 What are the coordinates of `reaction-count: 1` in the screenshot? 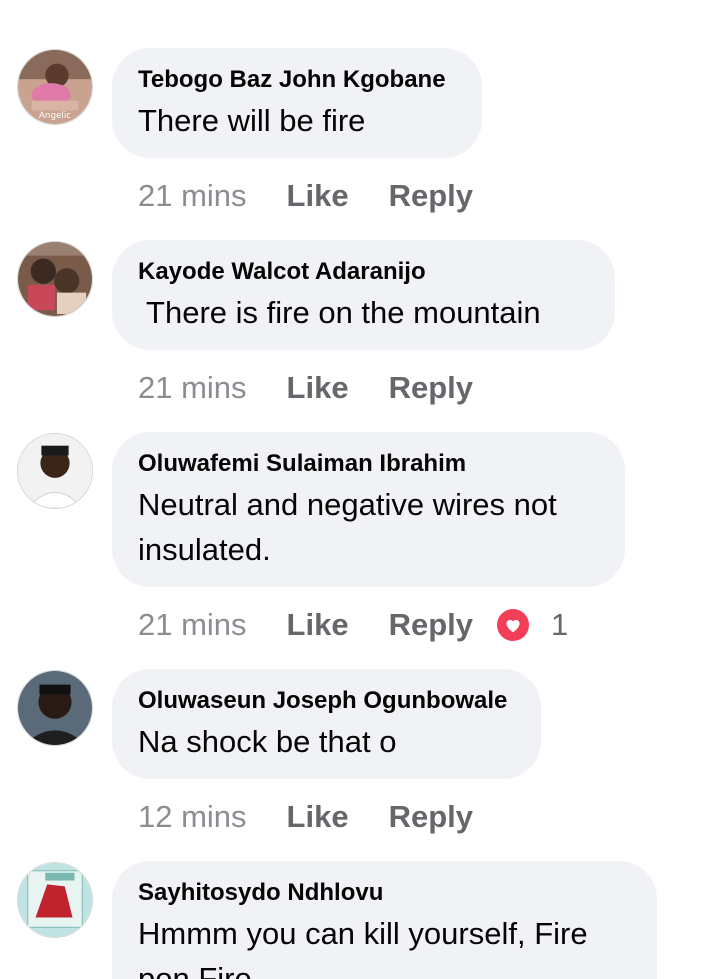 It's located at (560, 624).